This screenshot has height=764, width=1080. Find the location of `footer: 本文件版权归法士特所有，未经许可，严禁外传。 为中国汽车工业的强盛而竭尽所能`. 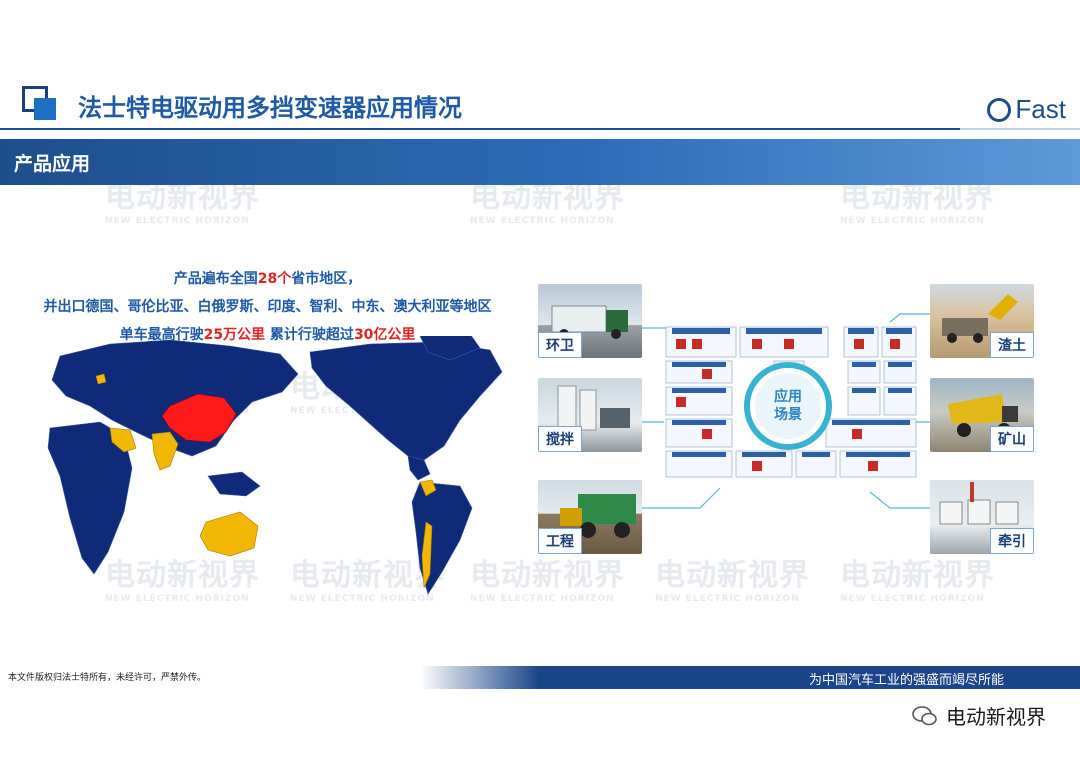

footer: 本文件版权归法士特所有，未经许可，严禁外传。 为中国汽车工业的强盛而竭尽所能 is located at coordinates (540, 677).